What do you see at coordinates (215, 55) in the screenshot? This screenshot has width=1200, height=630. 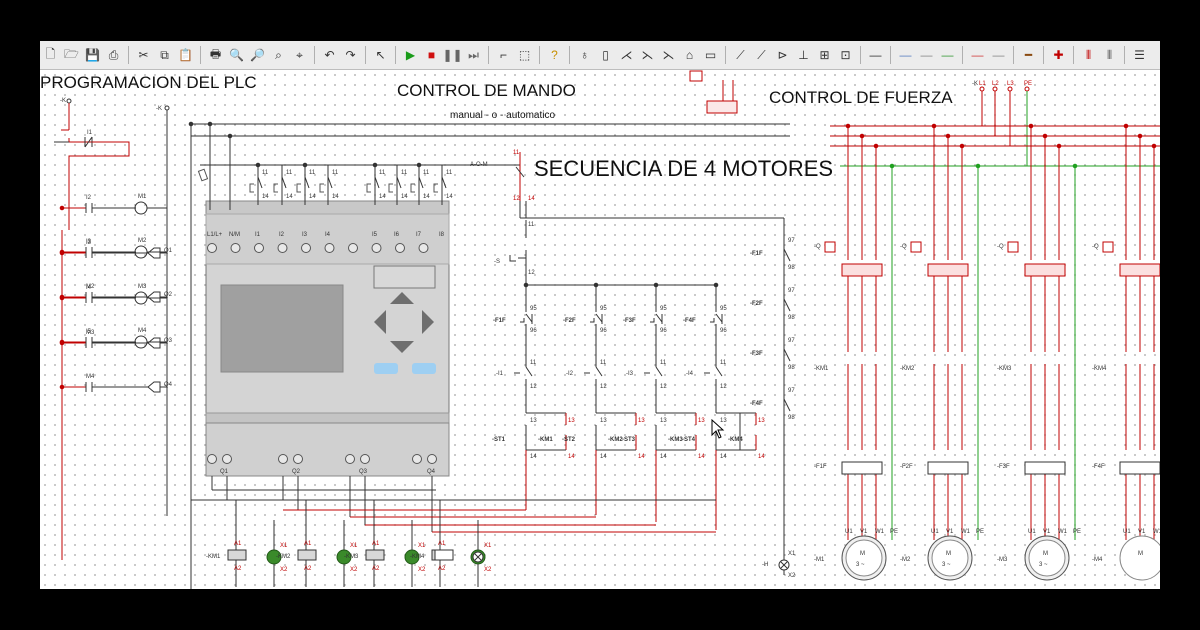 I see `print-preview-icon: 🖶` at bounding box center [215, 55].